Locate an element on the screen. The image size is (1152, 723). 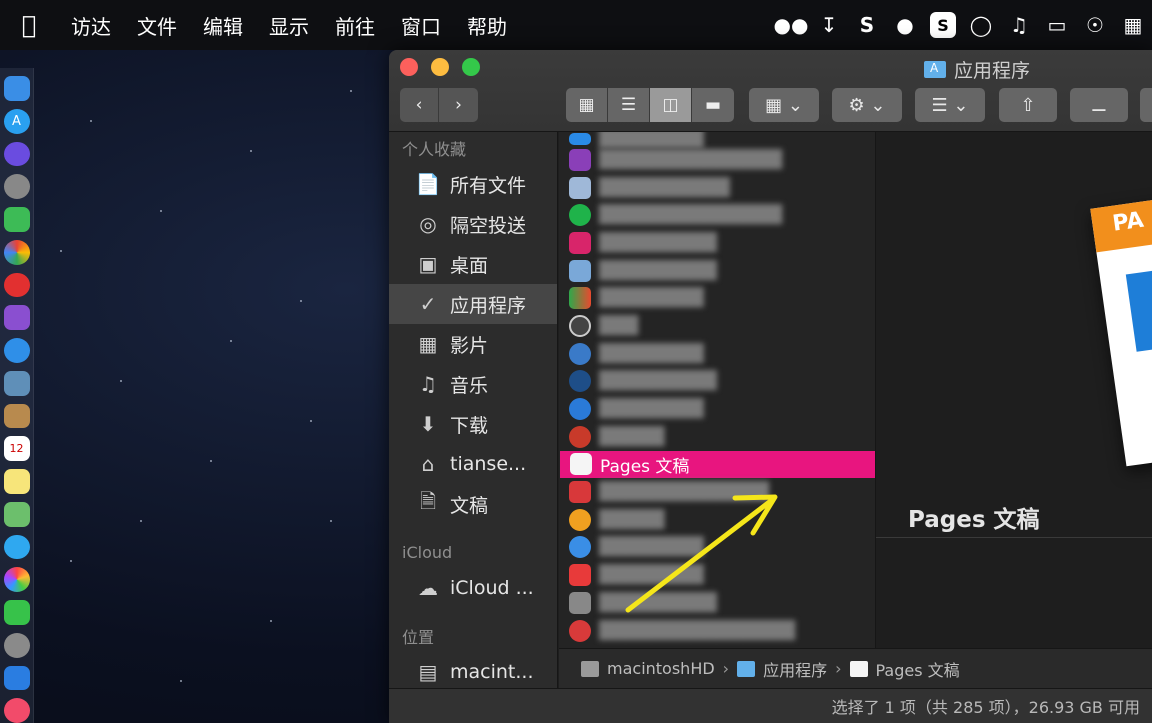
title-bar: 应用程序 ‹ › ▦ ☰ ◫ ▬ ▦ ⌄ ⚙ ⌄ ☰ ⌄ ⇧ ⚊ is located at coordinates (770, 91).